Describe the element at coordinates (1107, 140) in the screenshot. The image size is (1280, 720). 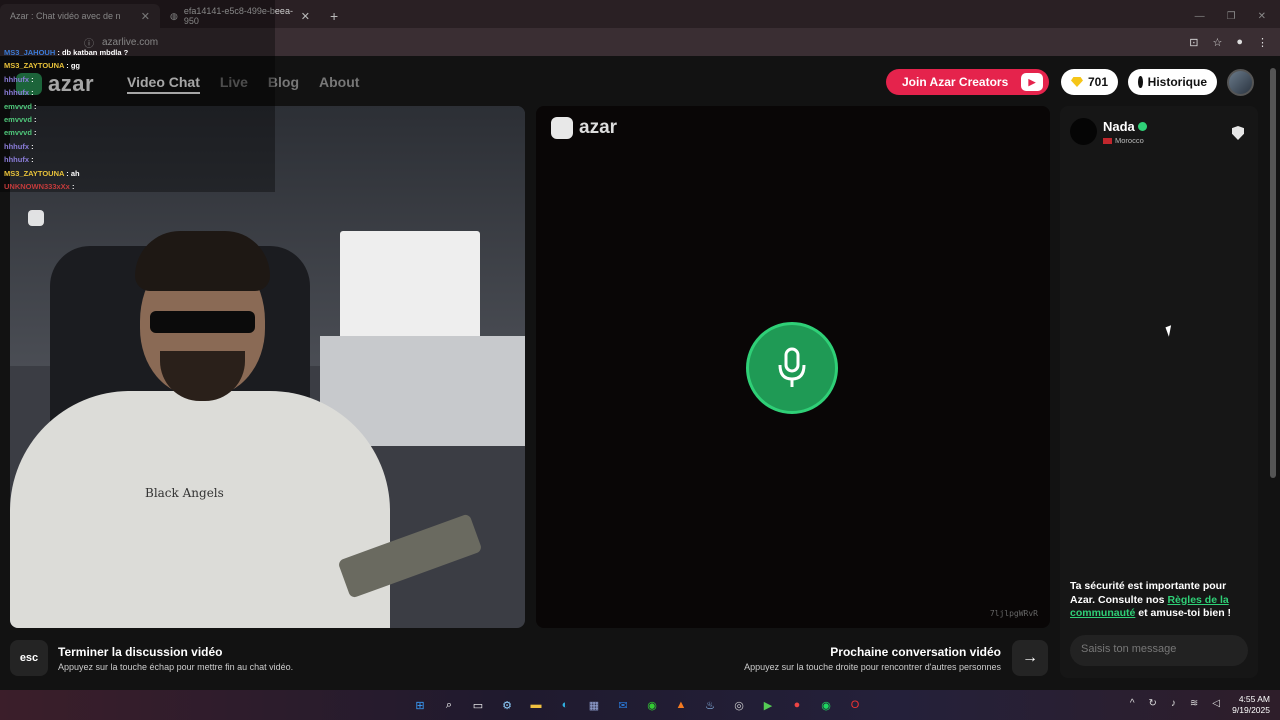
I see `morocco-flag-icon` at that location.